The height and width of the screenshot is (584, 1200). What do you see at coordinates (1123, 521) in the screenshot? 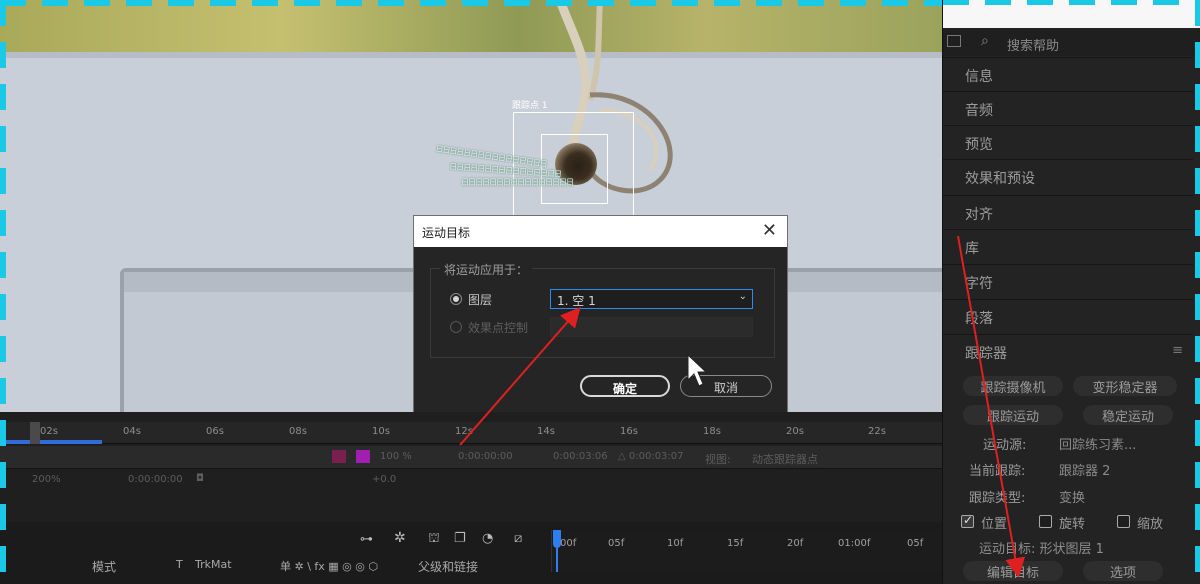
I see `scale-checkbox` at bounding box center [1123, 521].